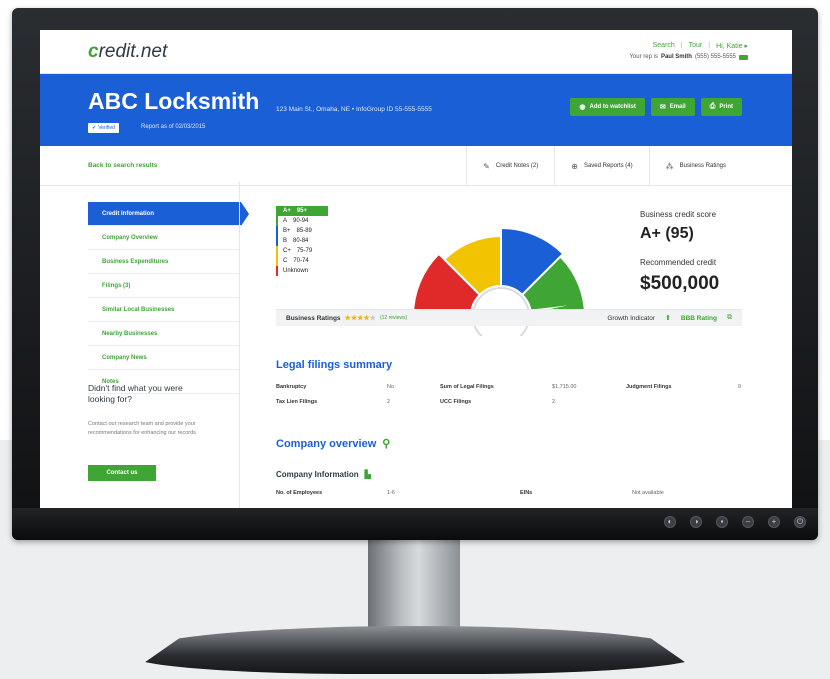 The image size is (830, 679). Describe the element at coordinates (323, 474) in the screenshot. I see `company-information-title: Company Information ▙` at that location.